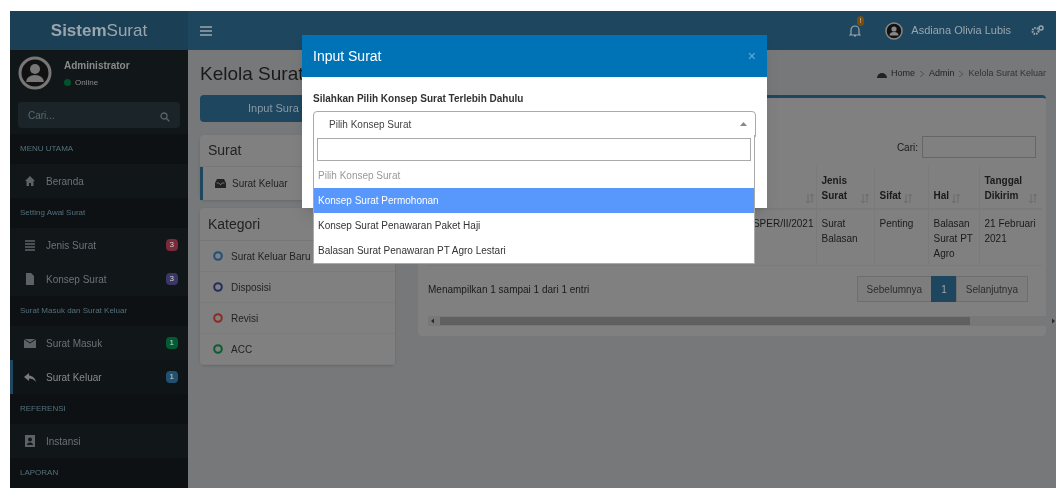 The image size is (1062, 488). What do you see at coordinates (74, 311) in the screenshot?
I see `section-header: Surat Masuk dan Surat Keluar` at bounding box center [74, 311].